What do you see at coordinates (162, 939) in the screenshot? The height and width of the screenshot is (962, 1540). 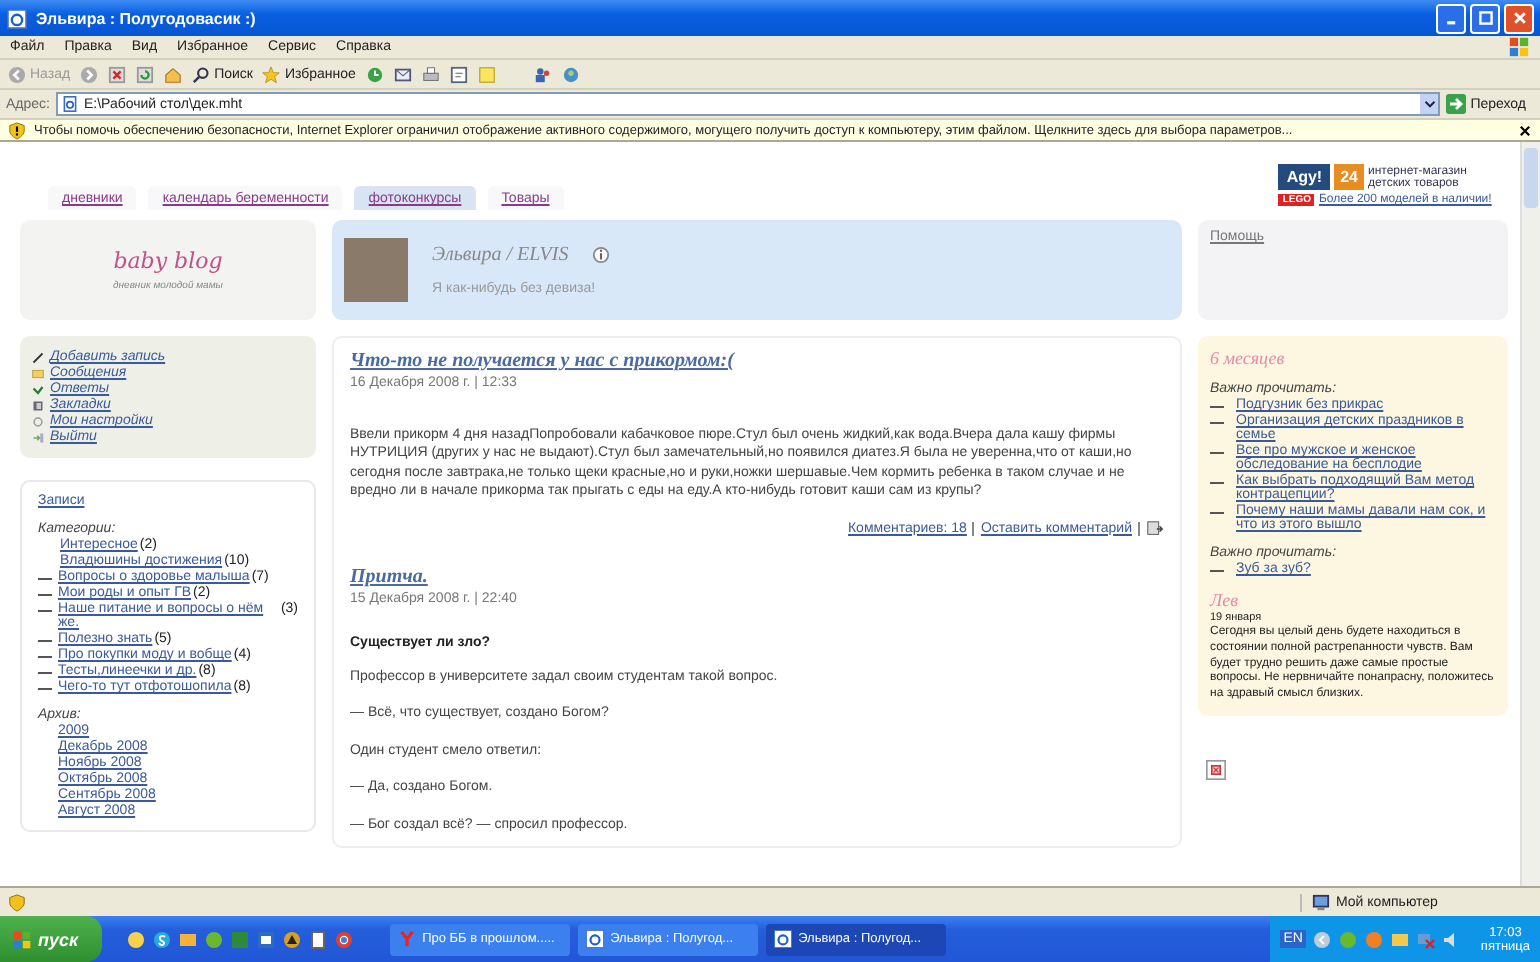 I see `chat-icon` at bounding box center [162, 939].